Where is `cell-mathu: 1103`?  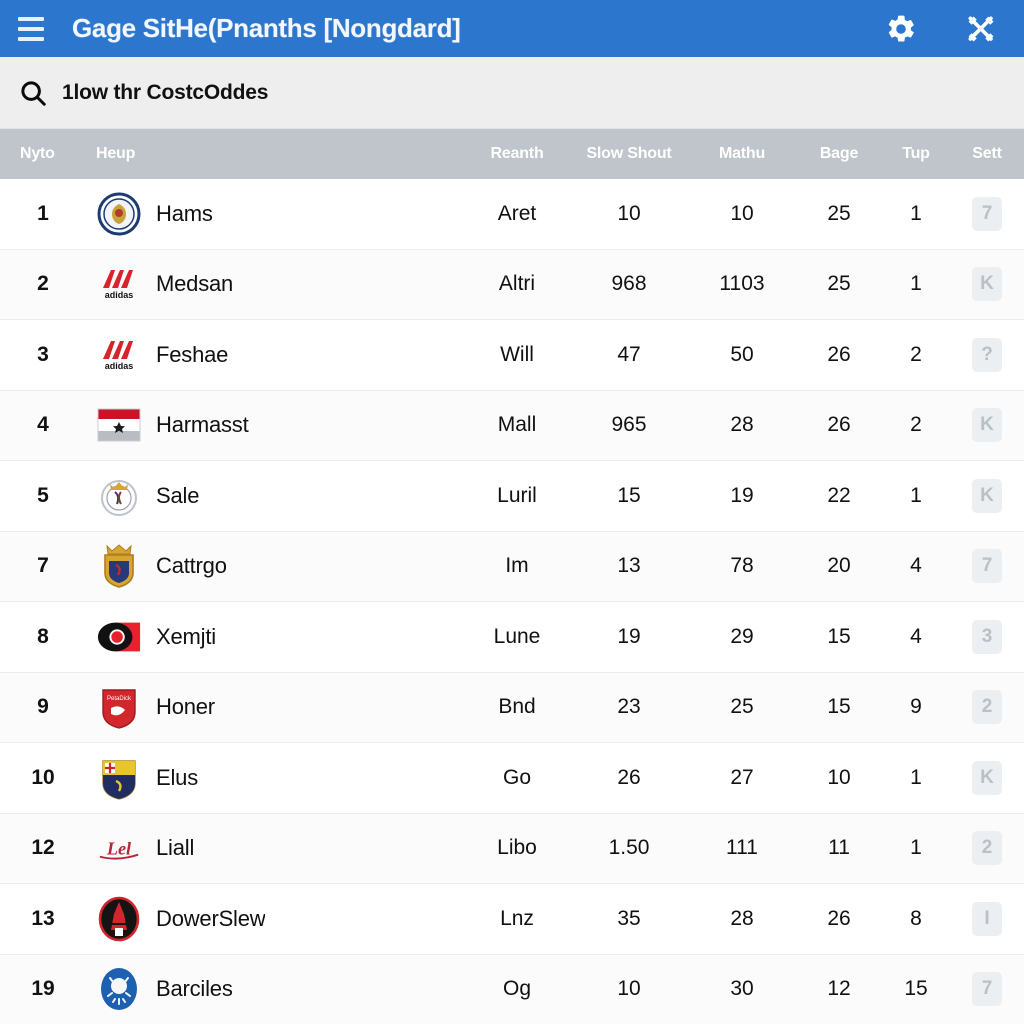
cell-mathu: 1103 is located at coordinates (742, 284).